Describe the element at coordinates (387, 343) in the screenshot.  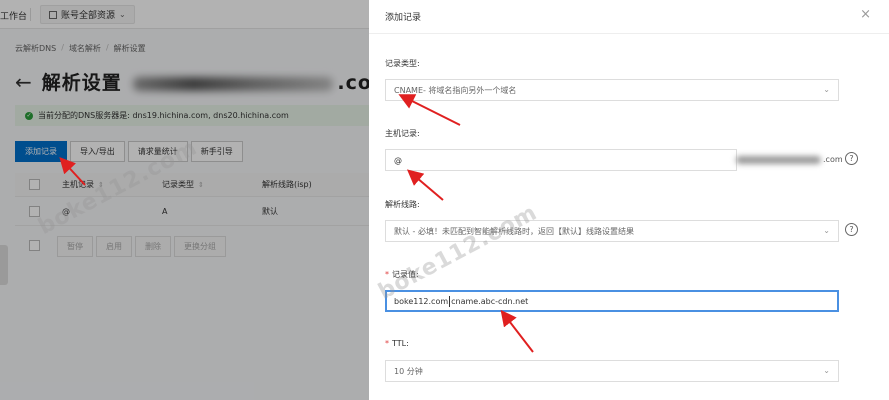
I see `required-mark: *` at that location.